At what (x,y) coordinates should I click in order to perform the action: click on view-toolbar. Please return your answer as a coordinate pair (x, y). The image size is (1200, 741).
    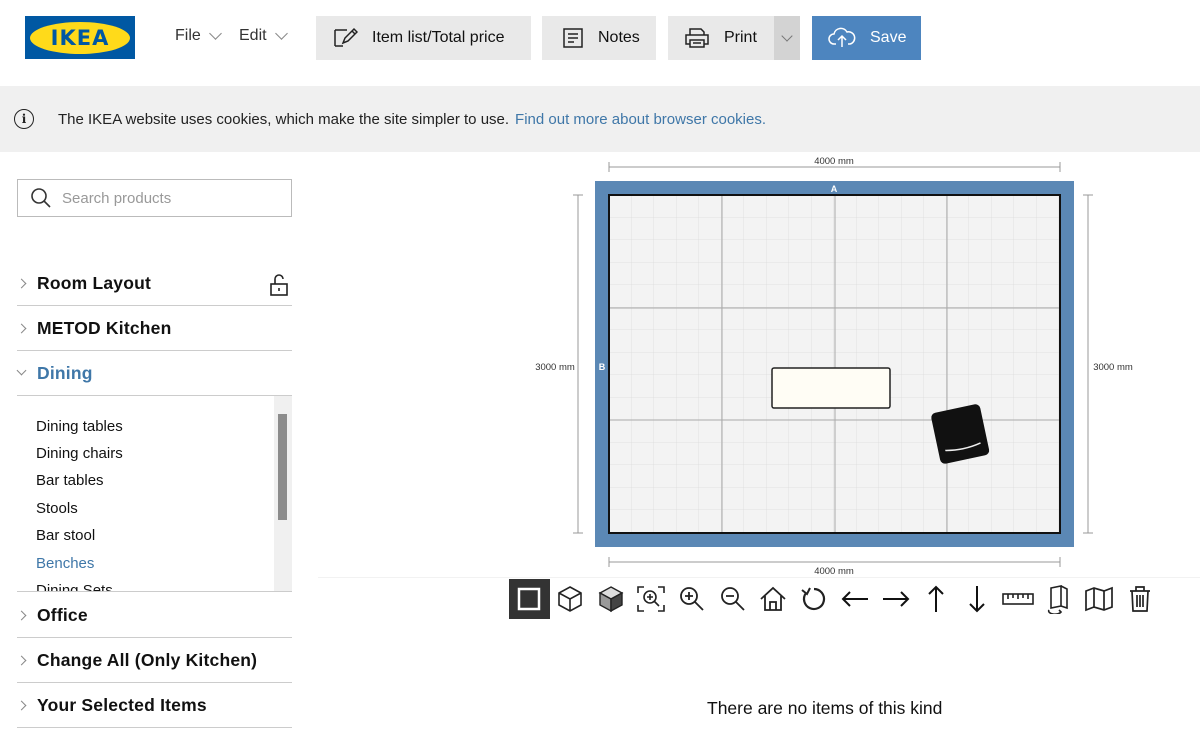
    Looking at the image, I should click on (834, 599).